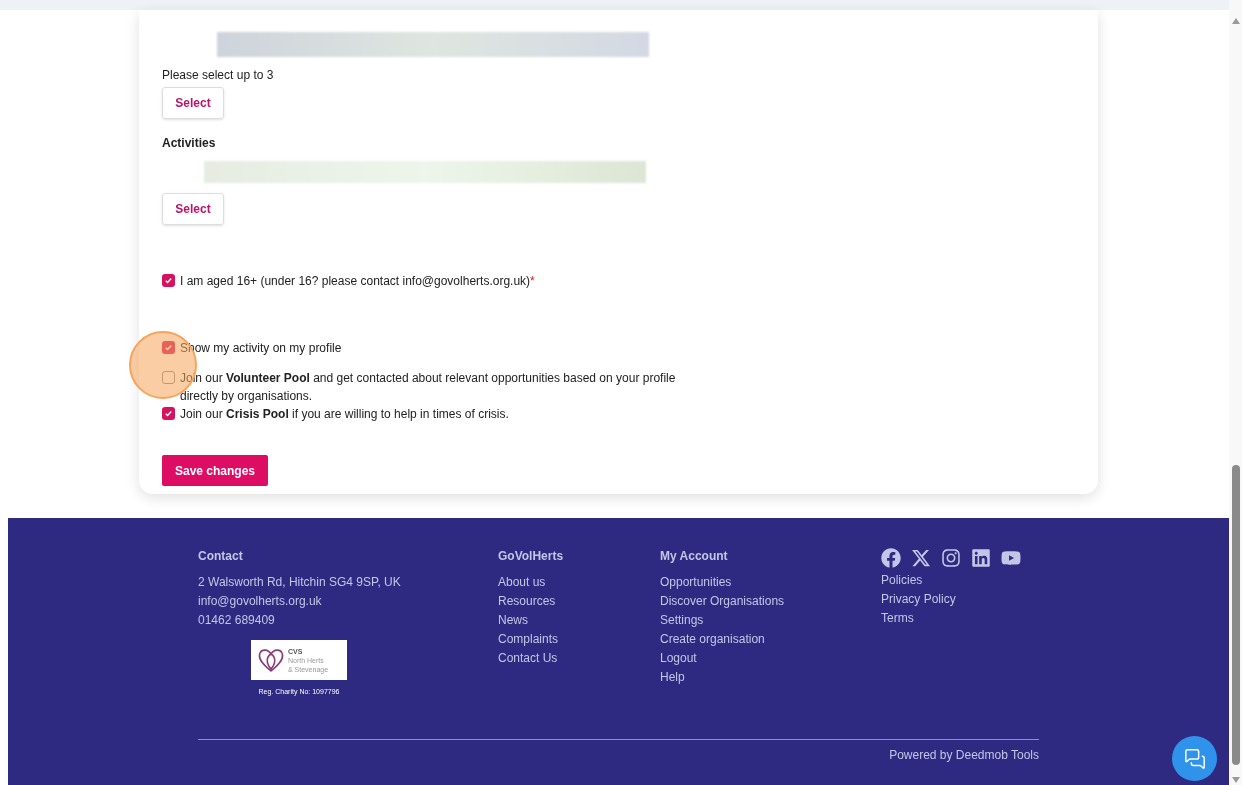  What do you see at coordinates (678, 658) in the screenshot?
I see `footer-link: Logout` at bounding box center [678, 658].